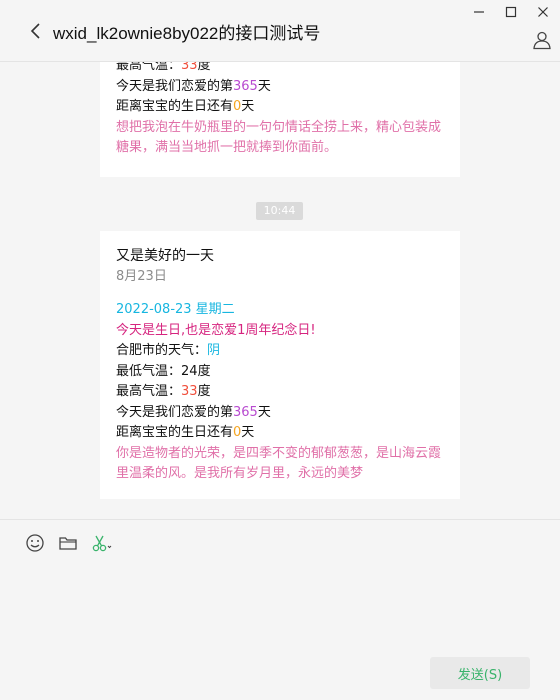 This screenshot has width=560, height=700. What do you see at coordinates (149, 371) in the screenshot?
I see `label-text: 最低气温：` at bounding box center [149, 371].